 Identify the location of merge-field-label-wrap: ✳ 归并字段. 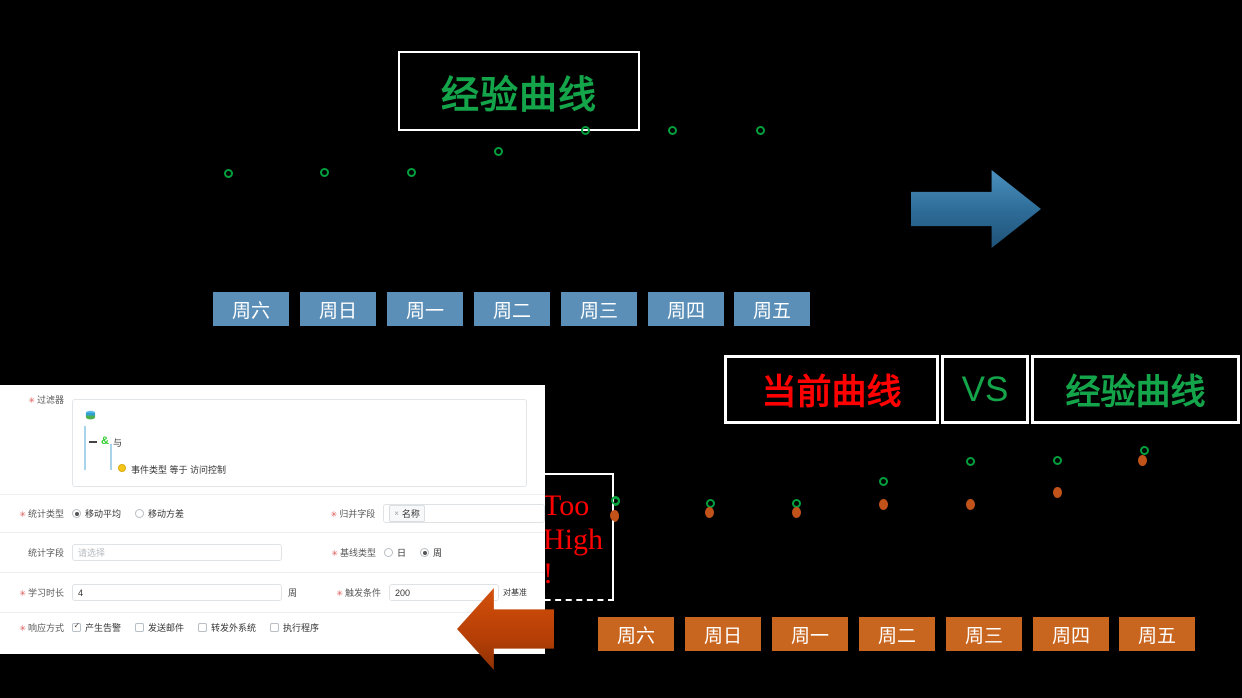
(340, 513).